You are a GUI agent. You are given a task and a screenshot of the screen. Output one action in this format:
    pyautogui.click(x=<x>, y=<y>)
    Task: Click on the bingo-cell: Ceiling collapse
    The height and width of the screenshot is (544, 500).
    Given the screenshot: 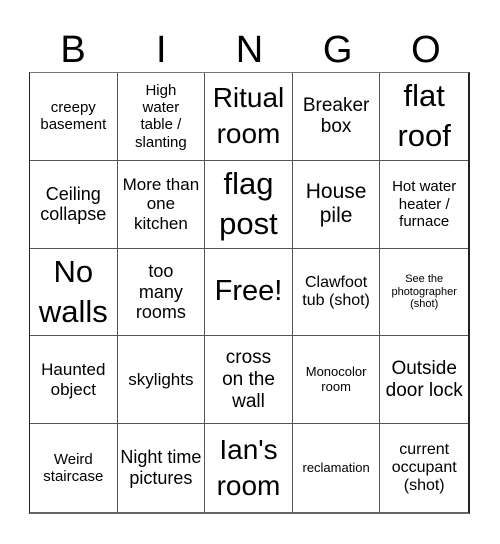 What is the action you would take?
    pyautogui.click(x=74, y=204)
    